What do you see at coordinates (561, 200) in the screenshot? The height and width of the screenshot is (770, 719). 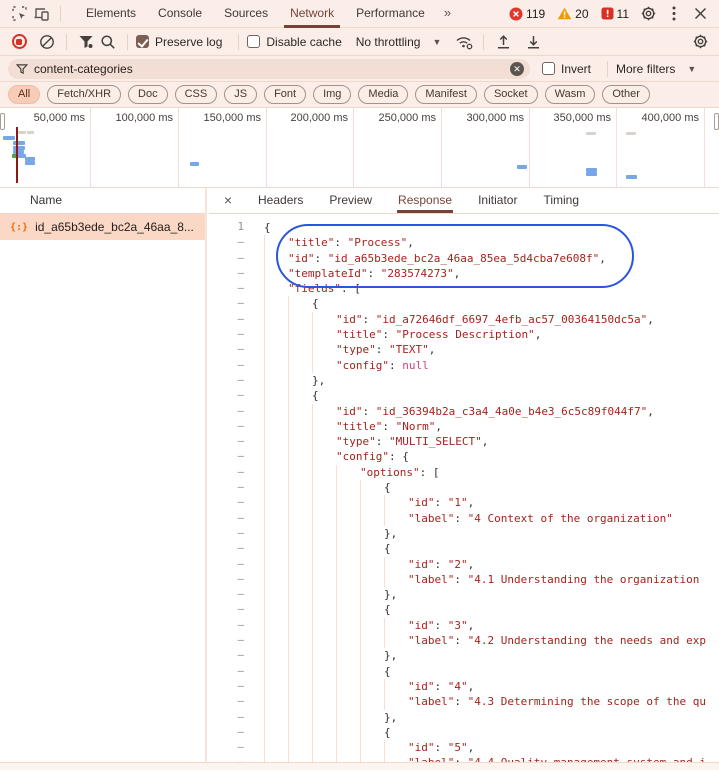 I see `tab-timing: Timing` at bounding box center [561, 200].